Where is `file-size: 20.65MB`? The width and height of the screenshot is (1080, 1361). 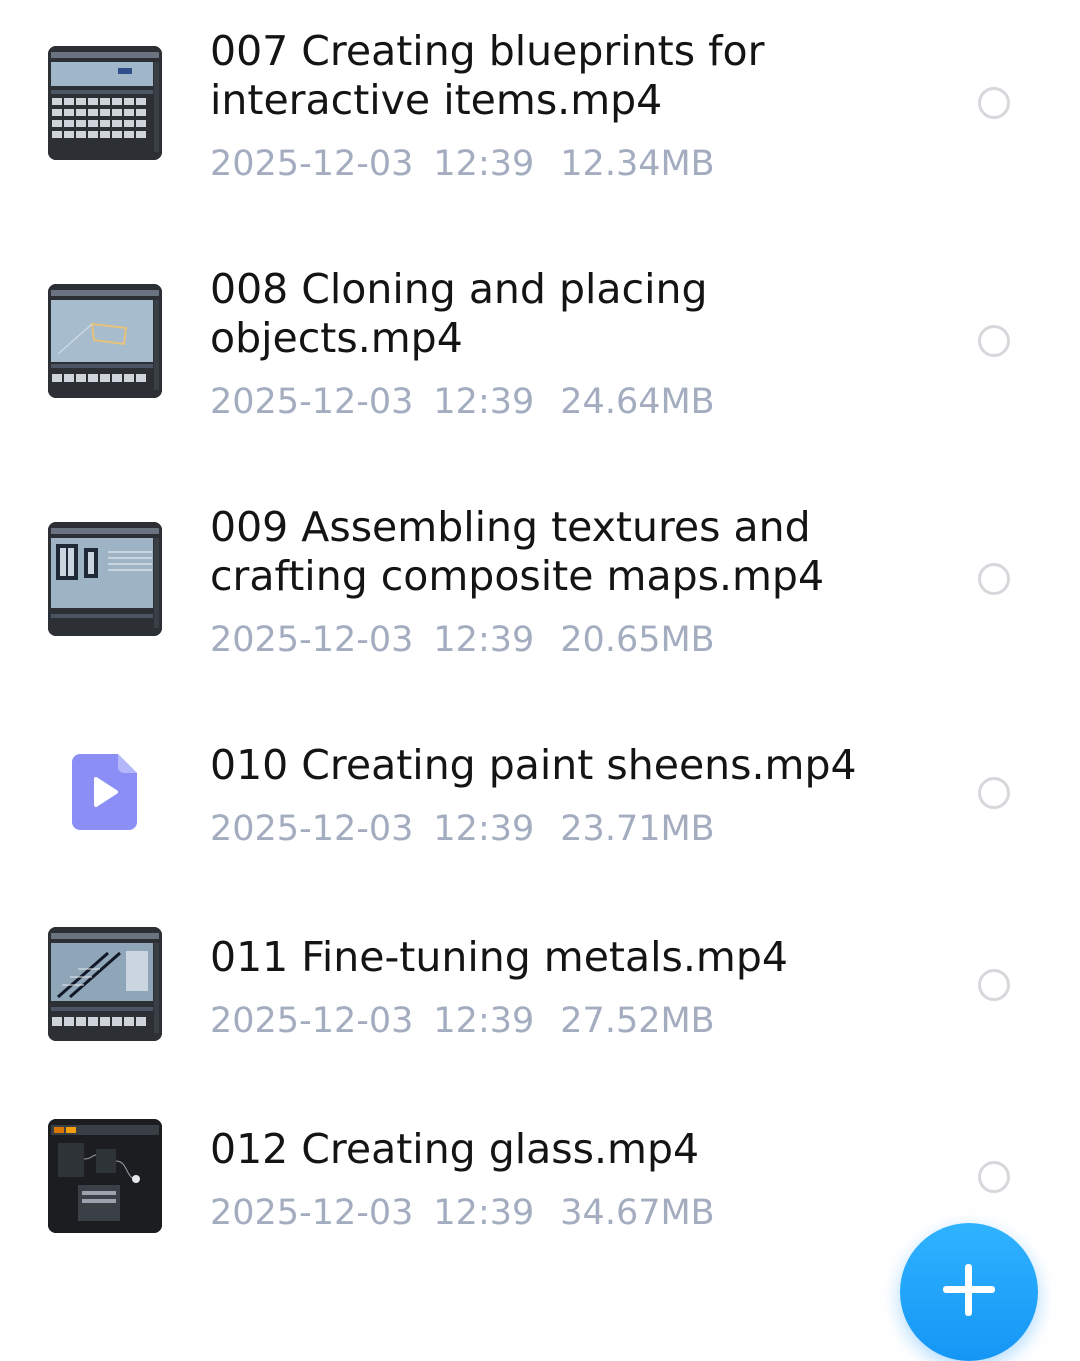 file-size: 20.65MB is located at coordinates (637, 640).